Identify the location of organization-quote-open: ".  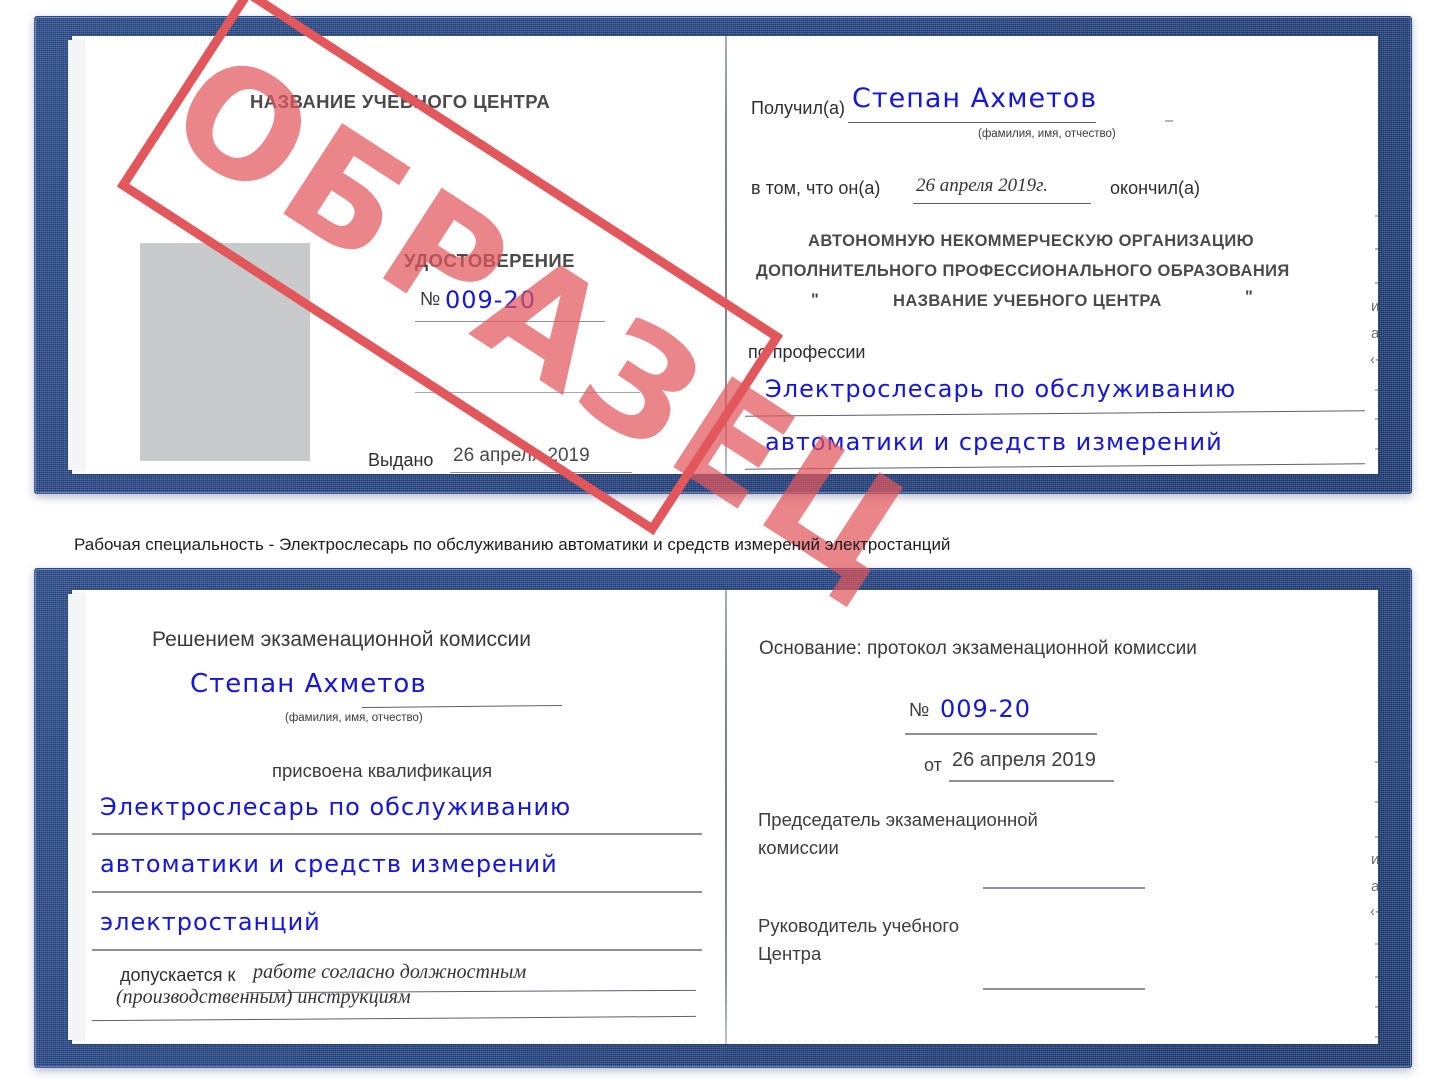
(815, 300).